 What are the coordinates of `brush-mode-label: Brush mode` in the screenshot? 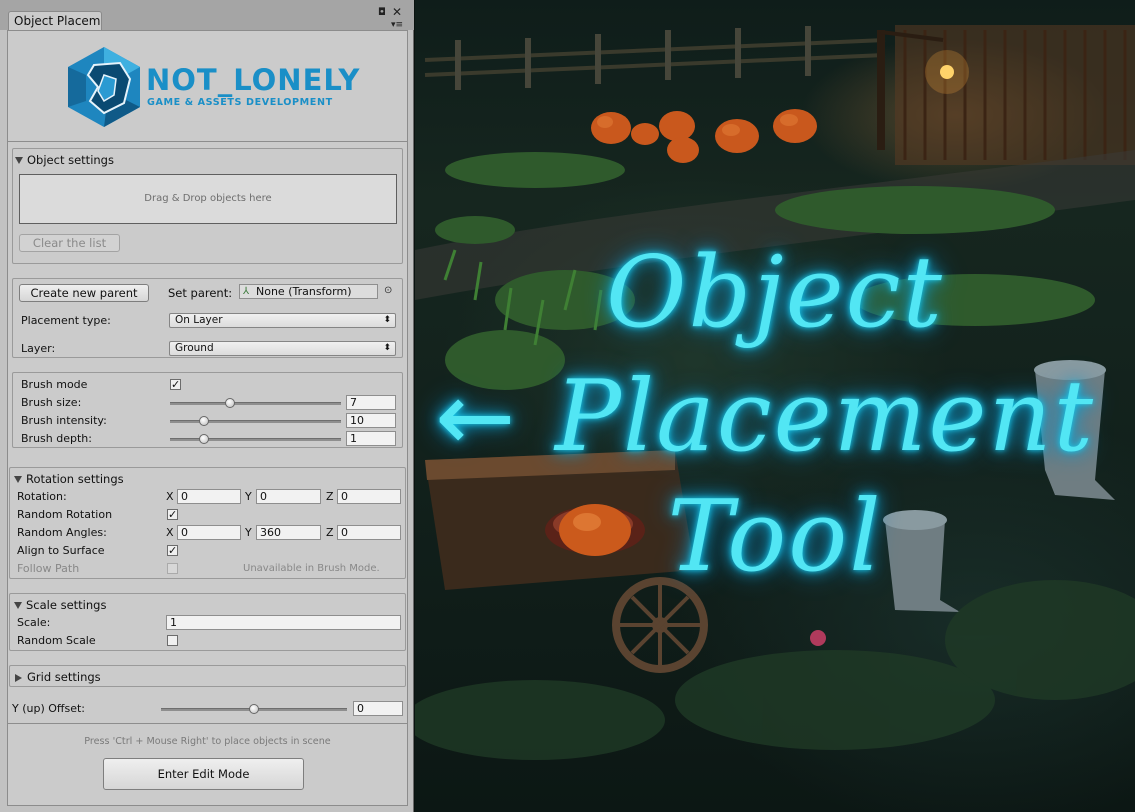 It's located at (54, 384).